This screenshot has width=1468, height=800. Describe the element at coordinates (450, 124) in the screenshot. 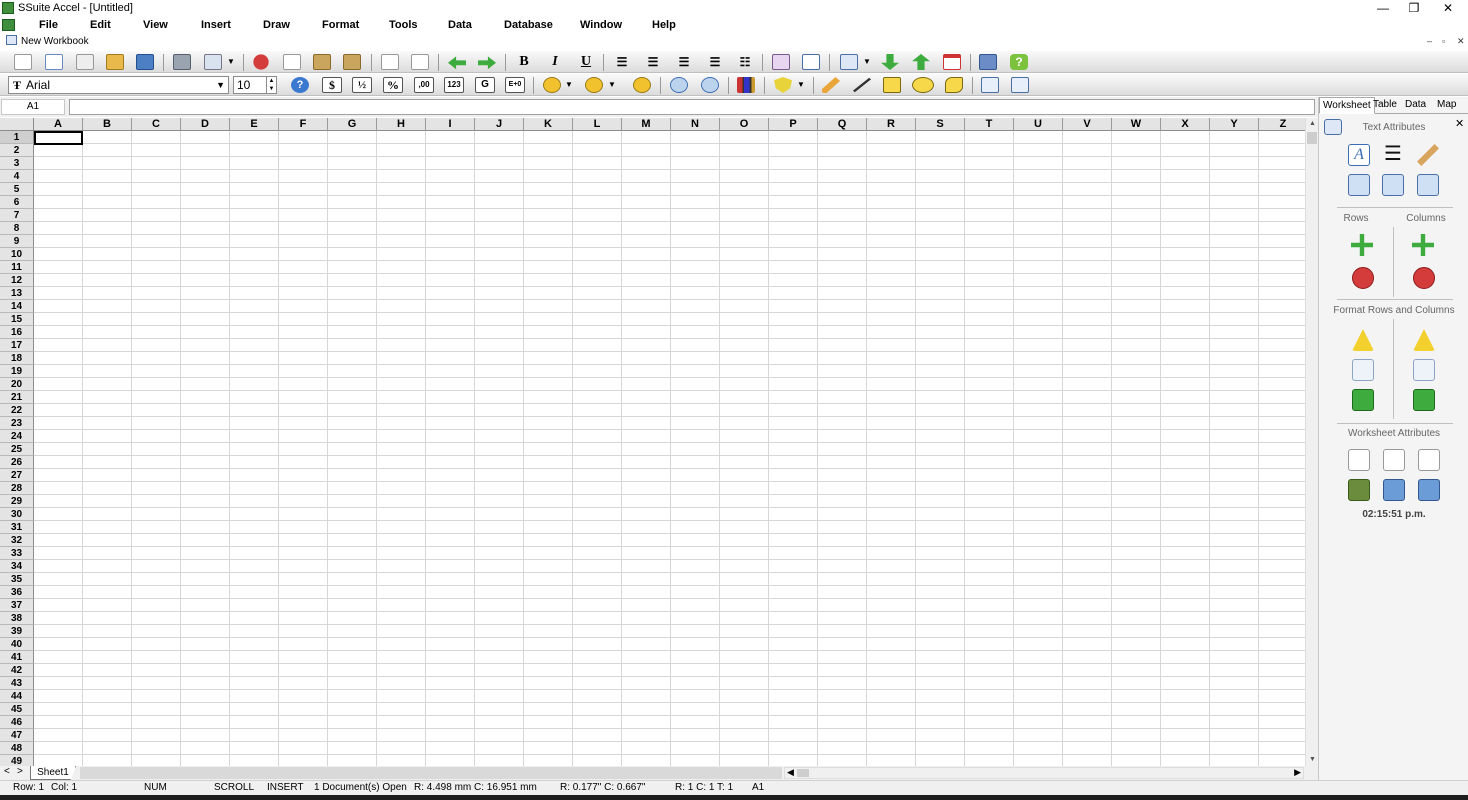

I see `column-header: I` at that location.